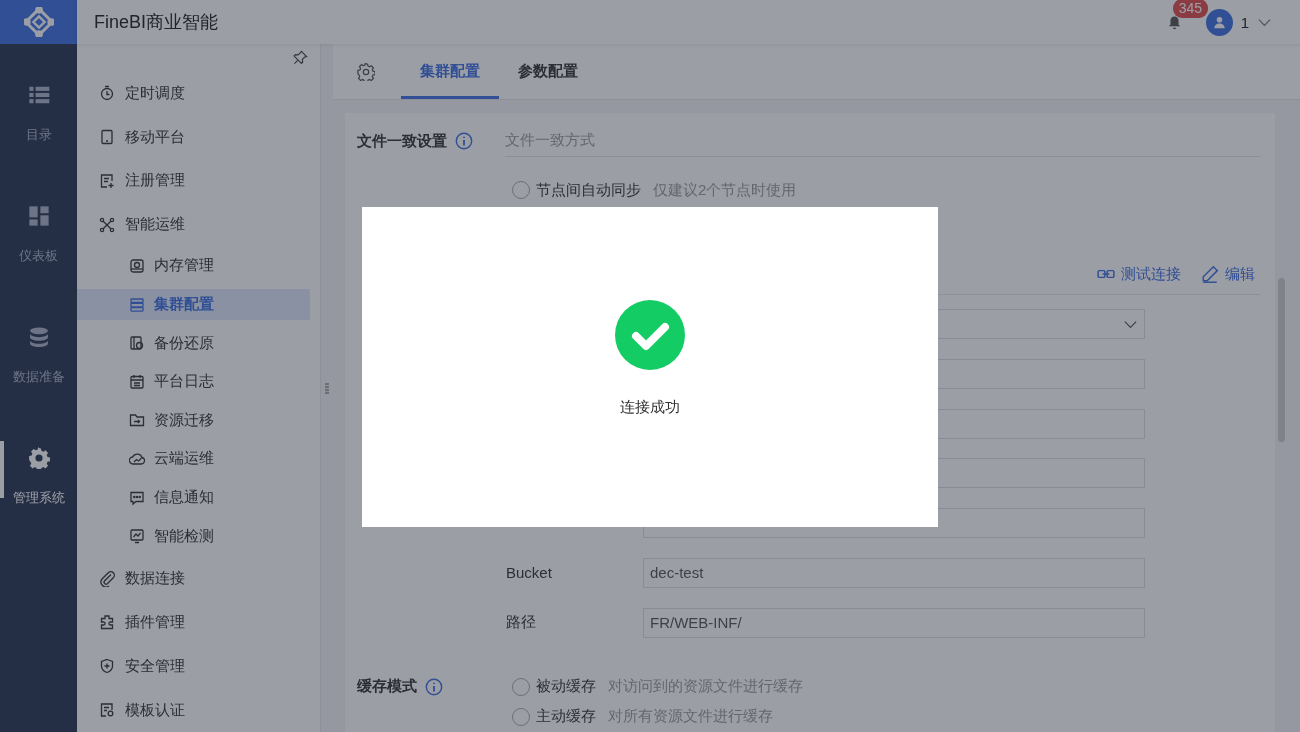 Image resolution: width=1300 pixels, height=732 pixels. What do you see at coordinates (450, 73) in the screenshot?
I see `tab: 集群配置` at bounding box center [450, 73].